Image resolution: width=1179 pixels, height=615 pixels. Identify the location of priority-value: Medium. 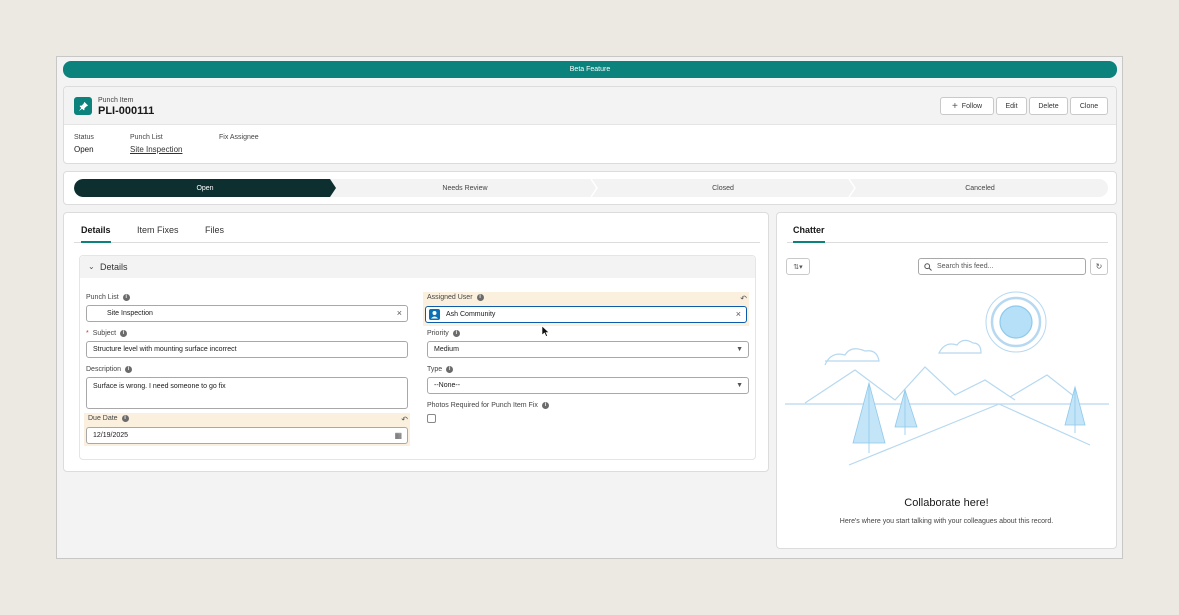
(446, 349).